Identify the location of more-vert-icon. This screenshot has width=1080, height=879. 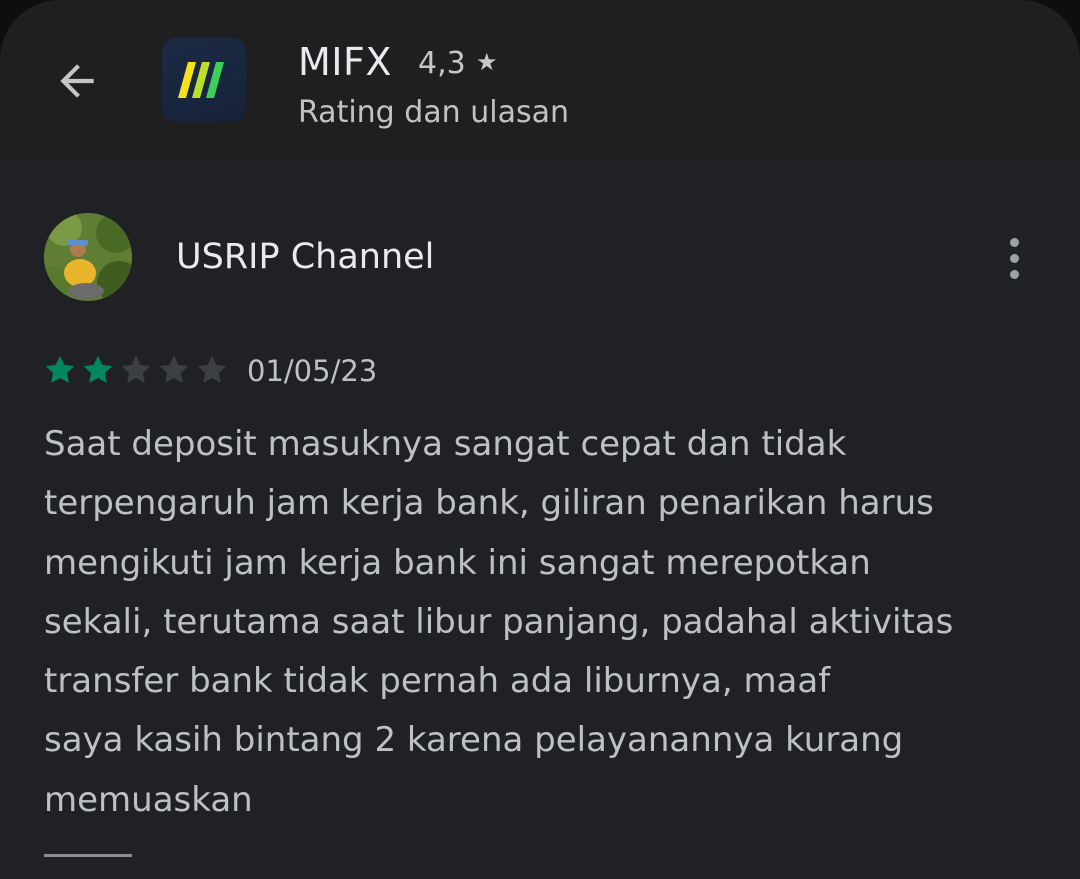
(1014, 242).